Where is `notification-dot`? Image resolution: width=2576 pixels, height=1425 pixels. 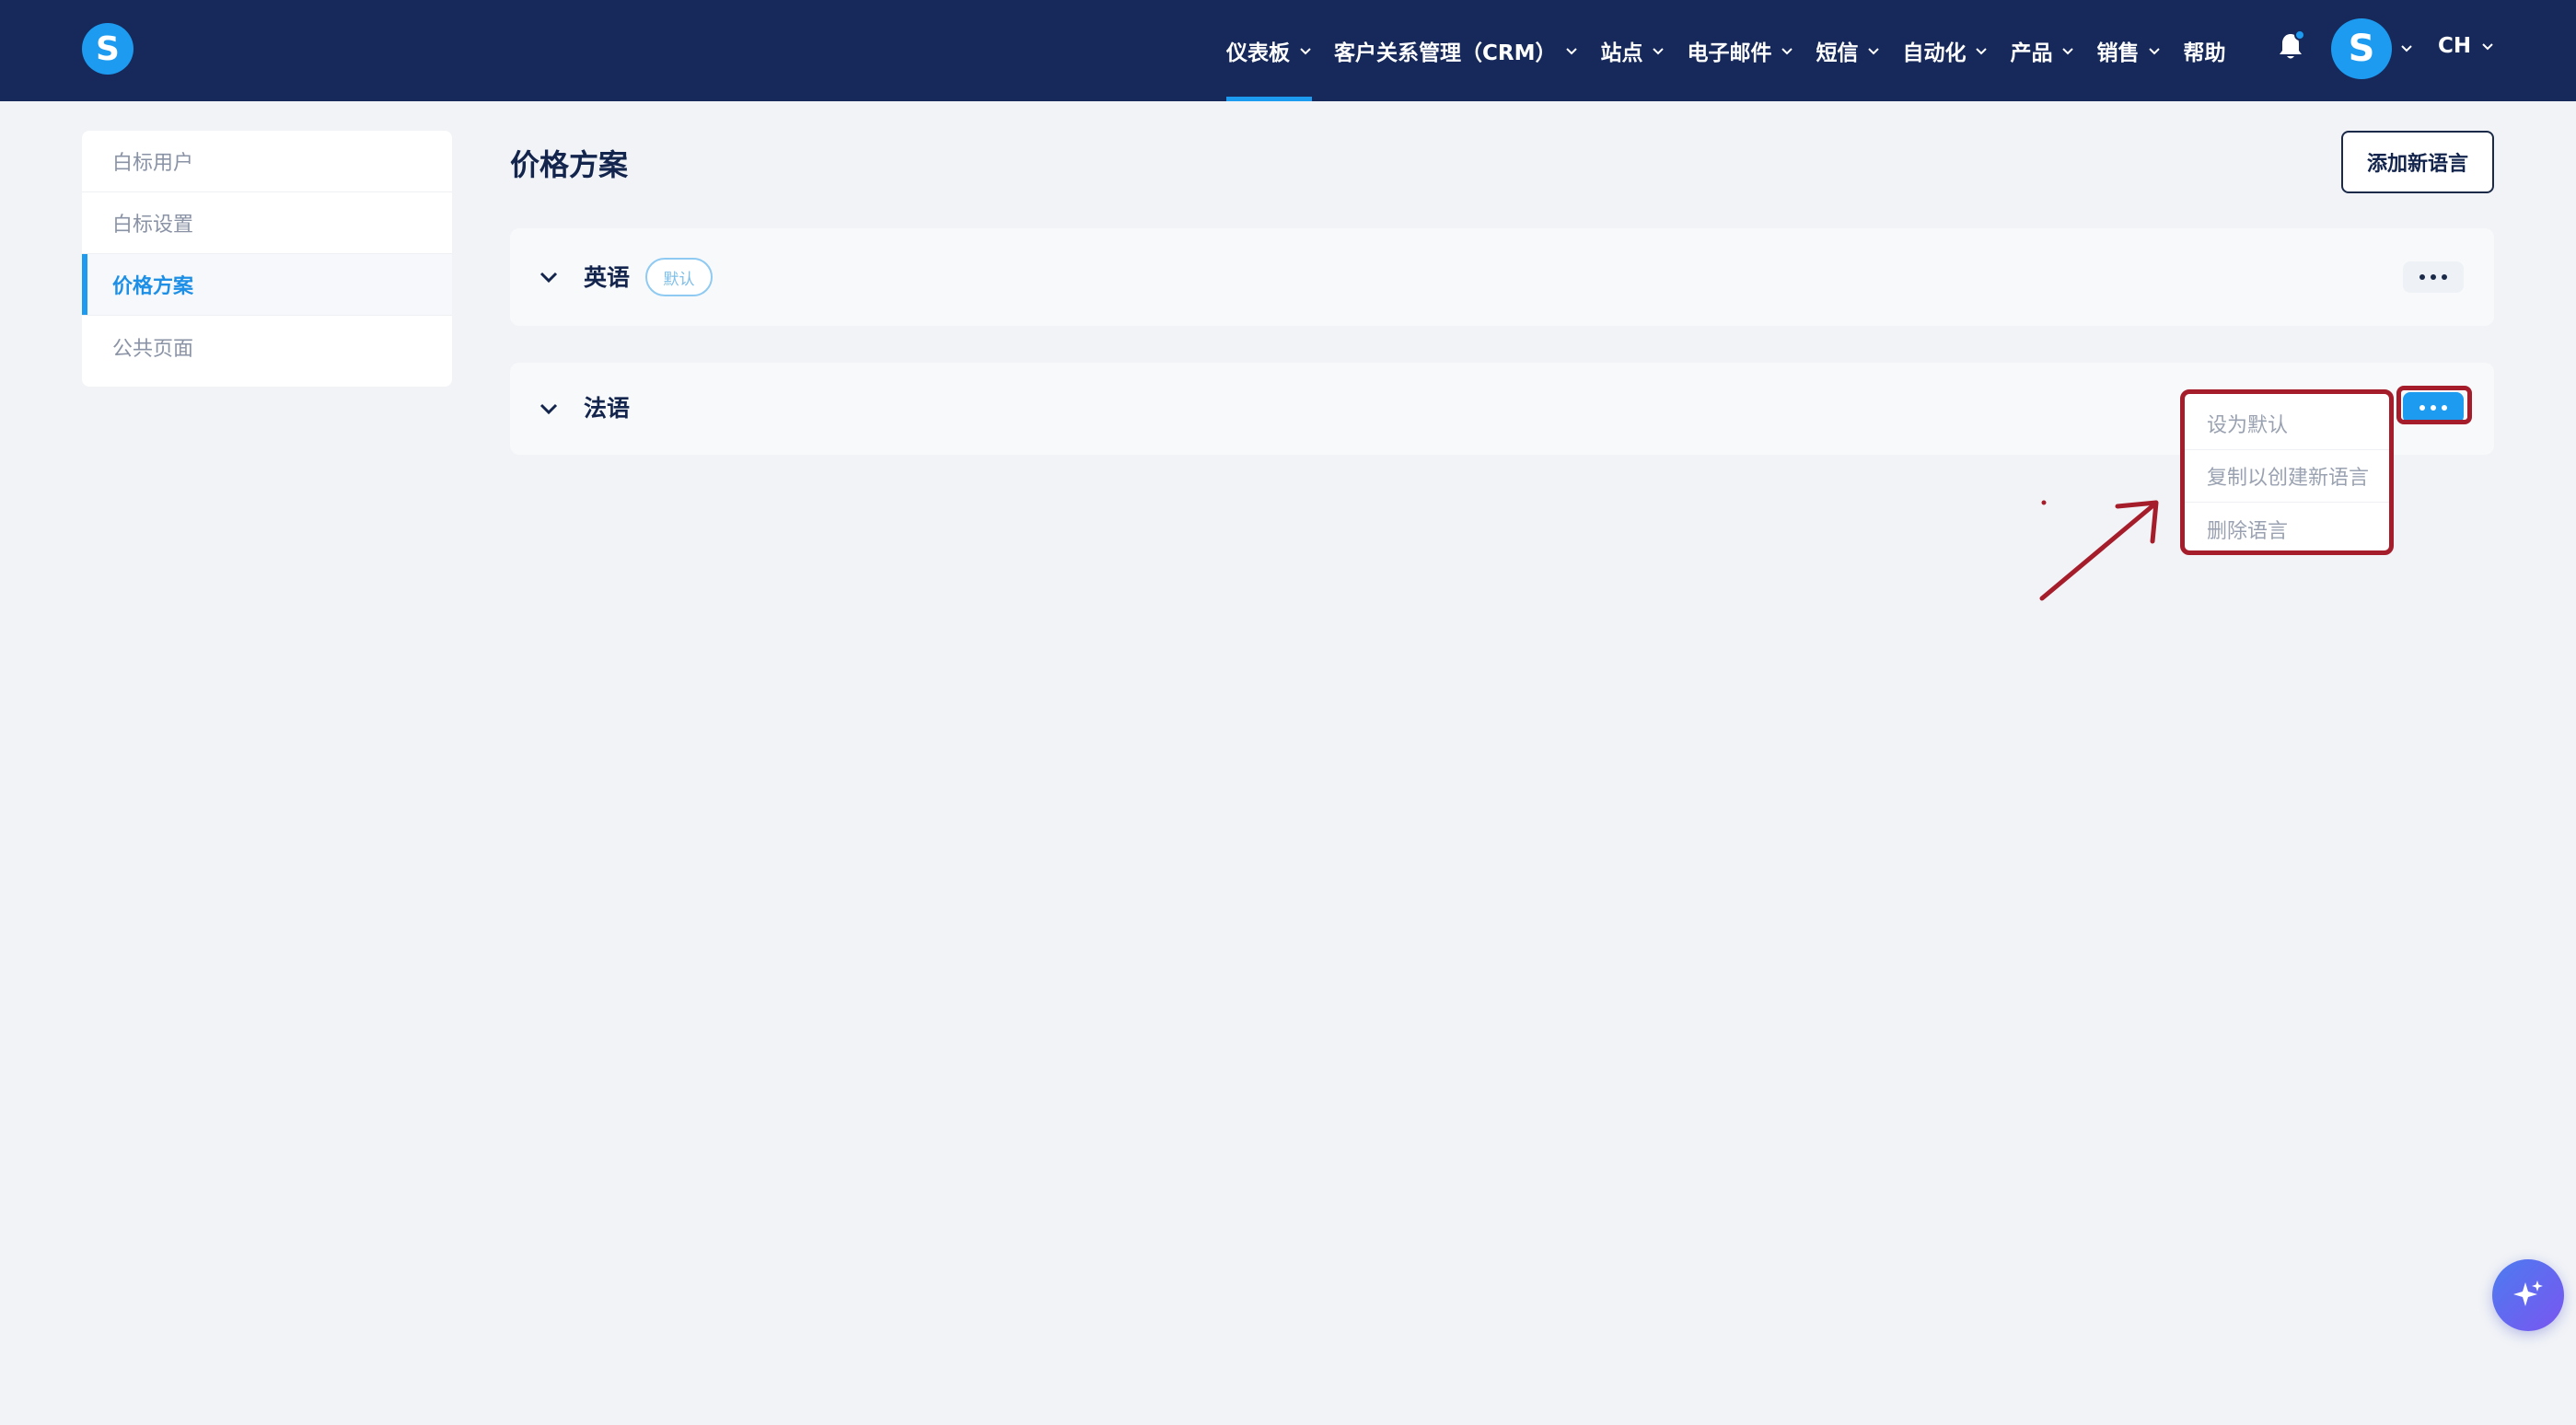 notification-dot is located at coordinates (2299, 35).